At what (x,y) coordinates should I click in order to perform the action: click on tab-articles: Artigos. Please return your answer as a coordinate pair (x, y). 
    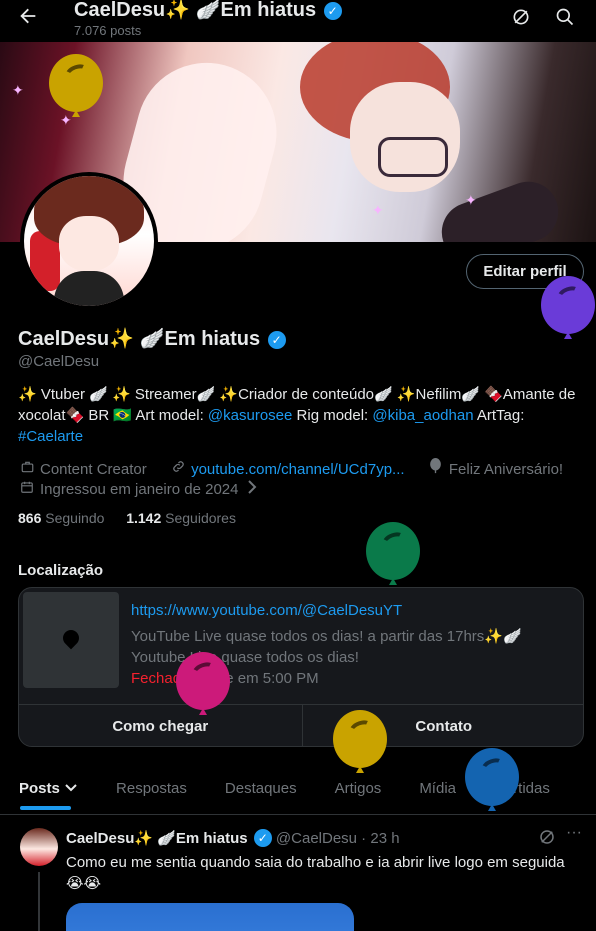
    Looking at the image, I should click on (358, 792).